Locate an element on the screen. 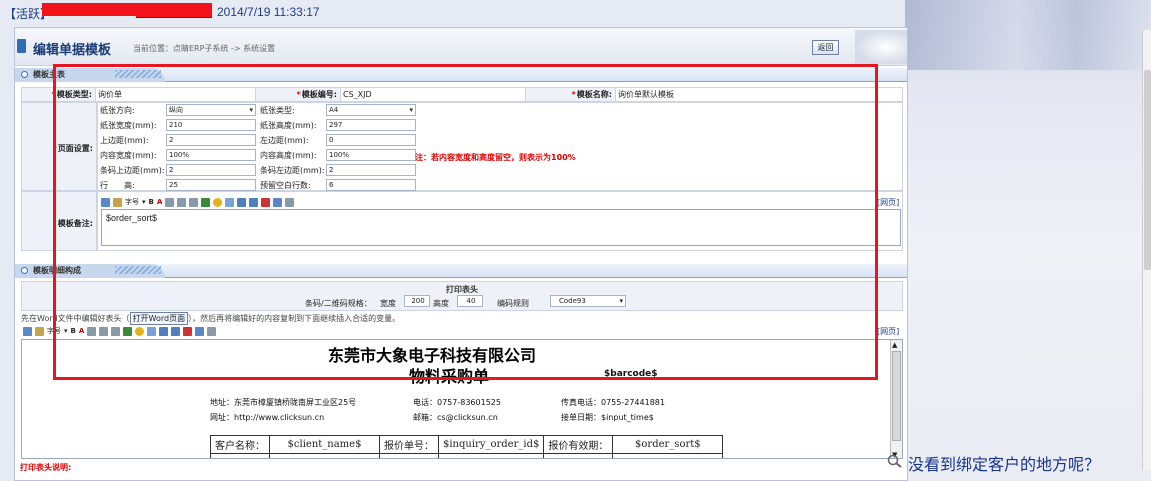 The height and width of the screenshot is (481, 1151). help-link: 没看到绑定客户的地方呢？ is located at coordinates (1004, 463).